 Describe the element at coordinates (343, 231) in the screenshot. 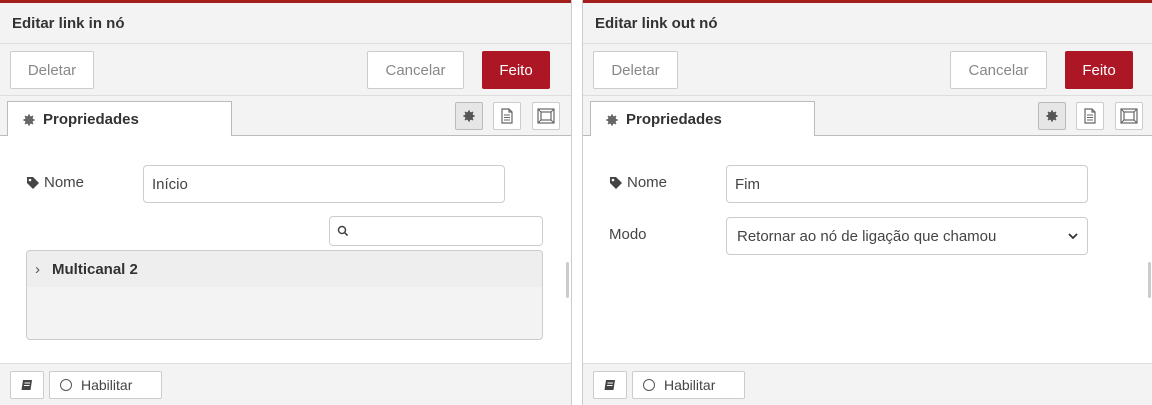

I see `search-icon` at that location.